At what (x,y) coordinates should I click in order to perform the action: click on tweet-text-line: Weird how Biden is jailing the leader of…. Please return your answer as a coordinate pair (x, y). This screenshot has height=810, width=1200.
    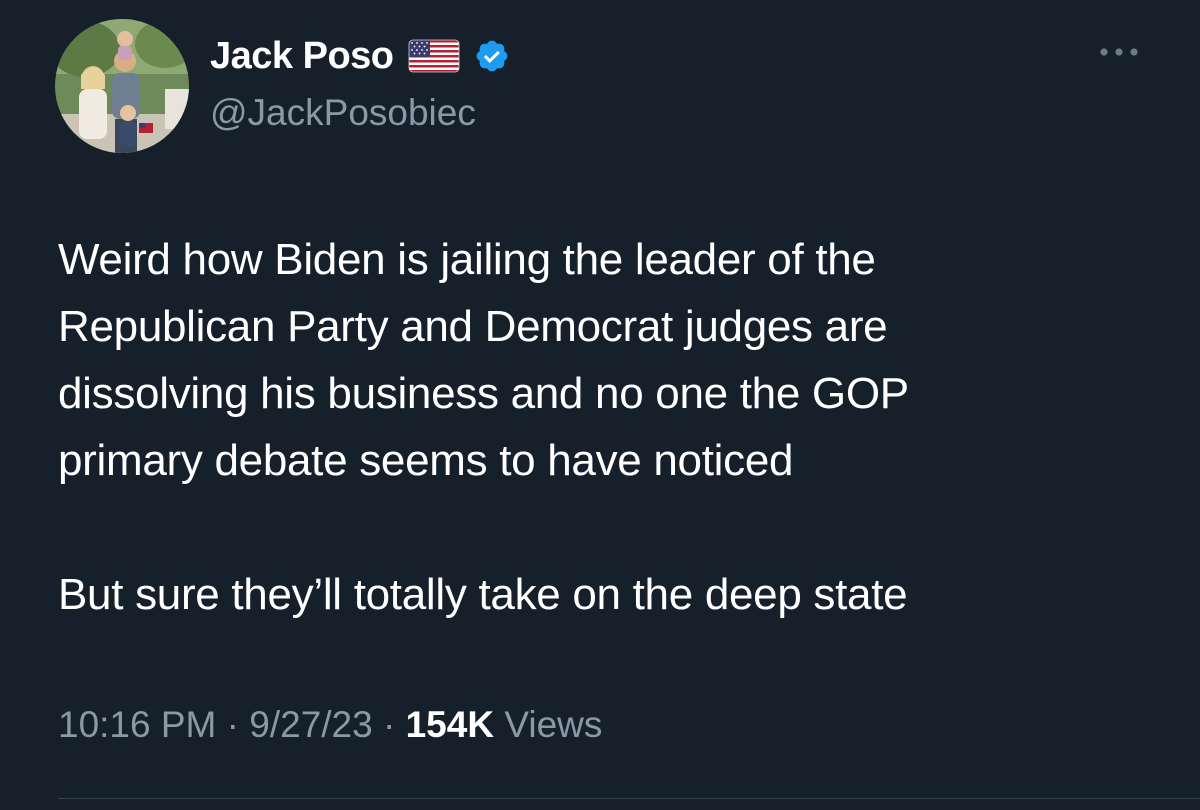
    Looking at the image, I should click on (467, 259).